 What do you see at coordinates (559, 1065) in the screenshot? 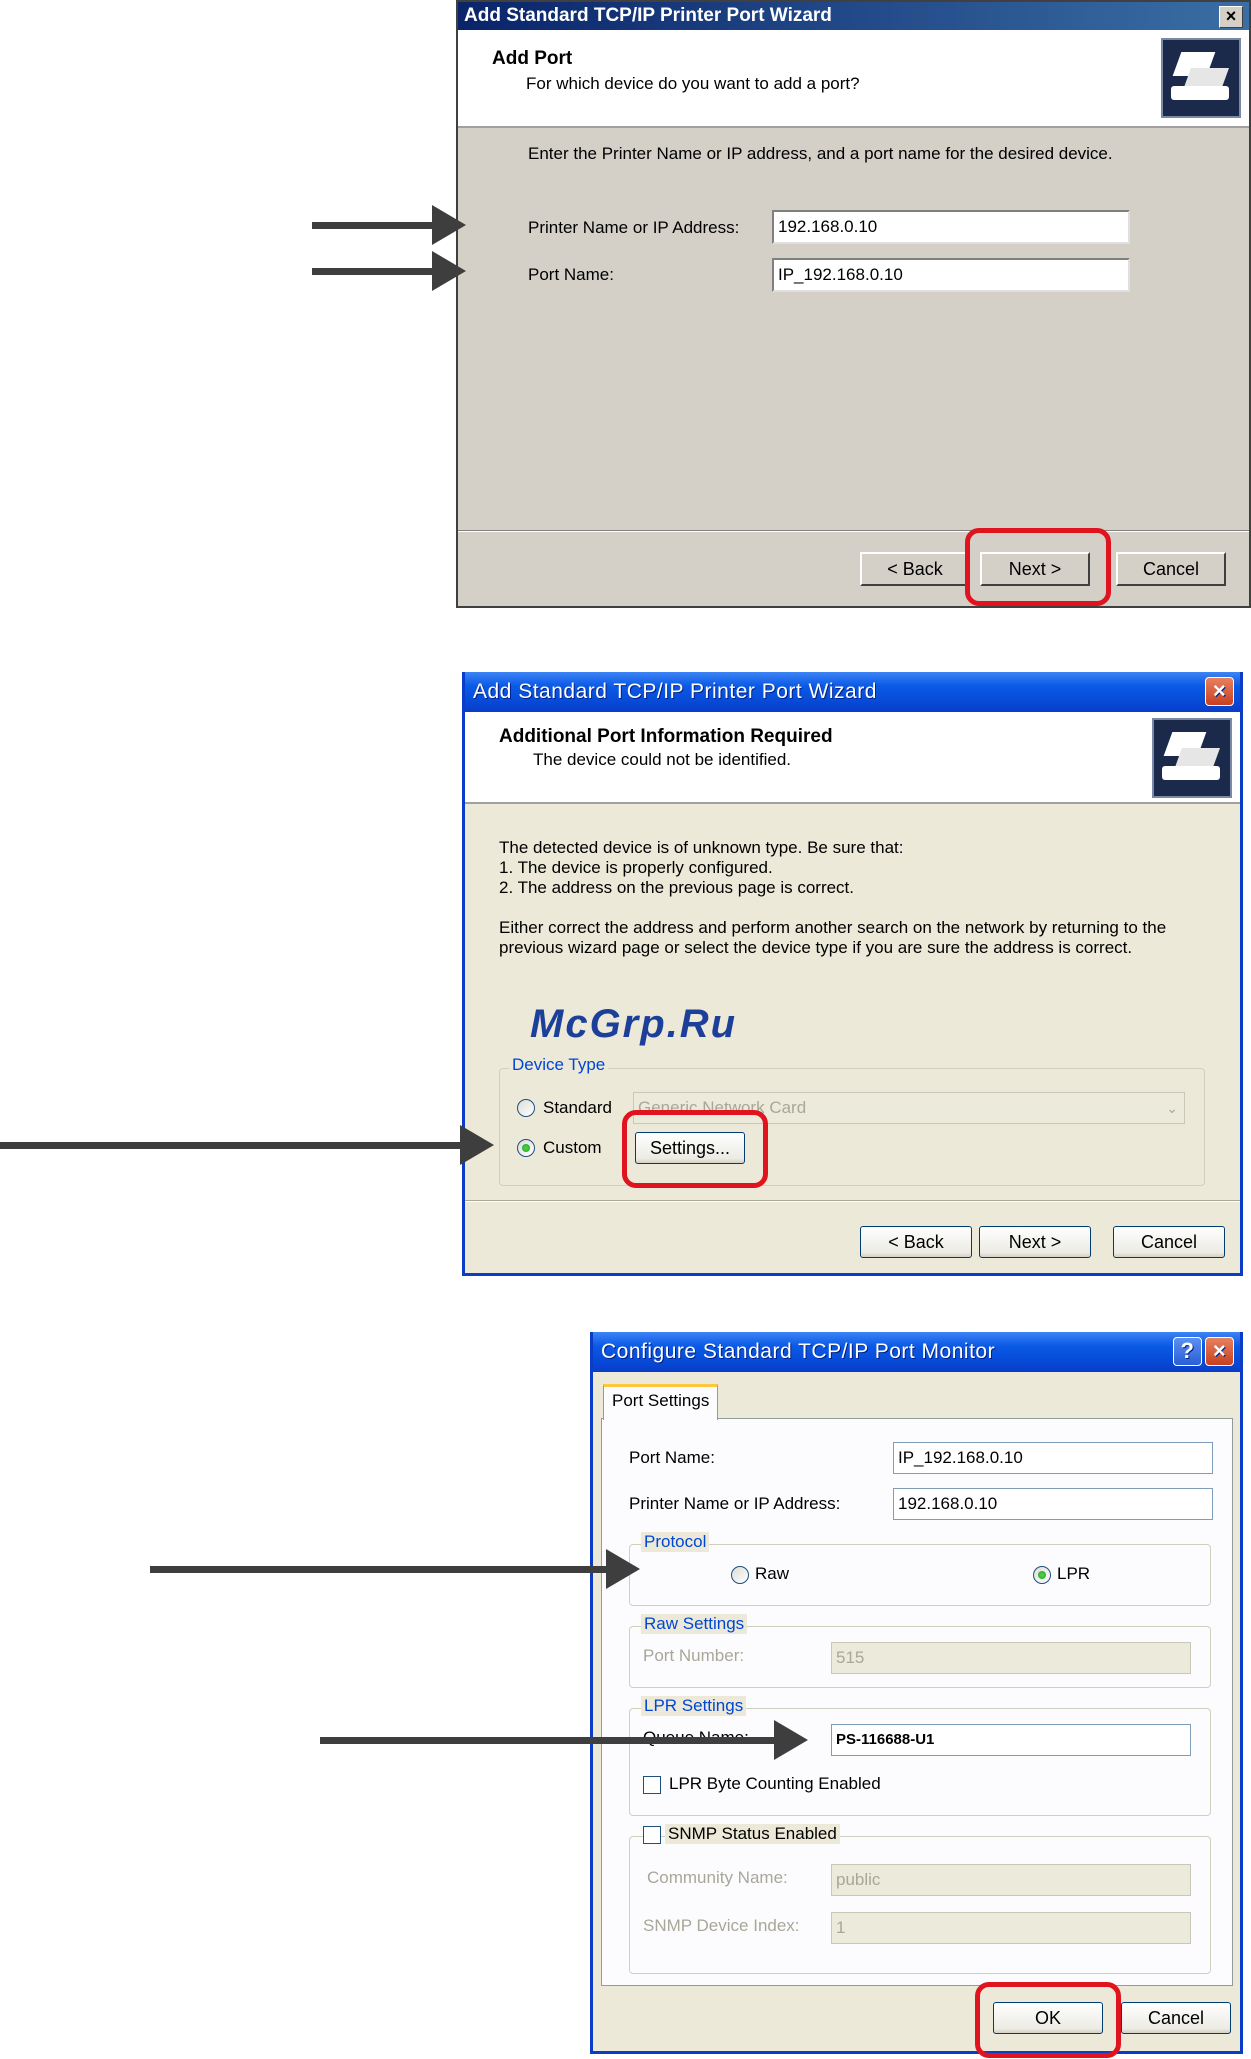
I see `device-type-title: Device Type` at bounding box center [559, 1065].